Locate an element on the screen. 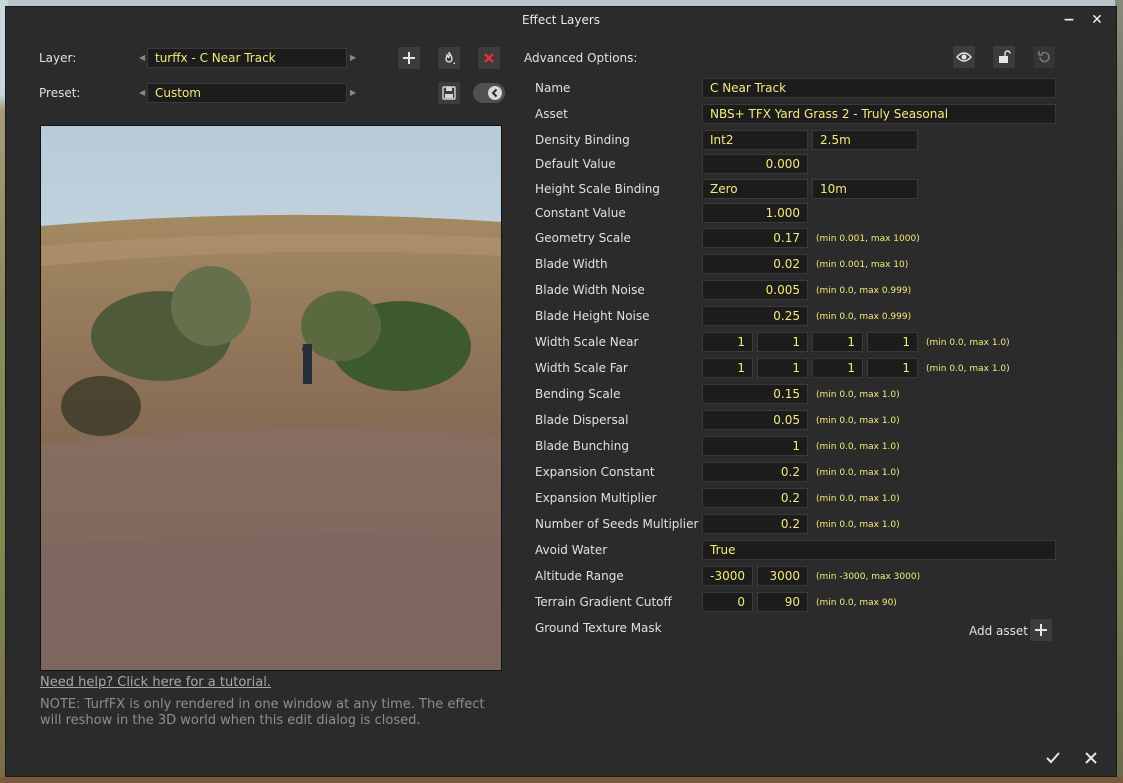 This screenshot has width=1123, height=783. width-scale-far-field-1: 1 is located at coordinates (727, 368).